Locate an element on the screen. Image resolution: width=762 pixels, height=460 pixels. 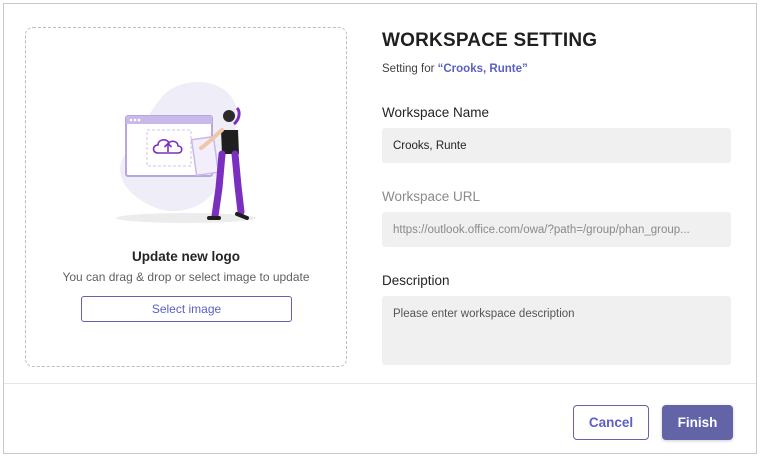
cancel-button: Cancel is located at coordinates (611, 422).